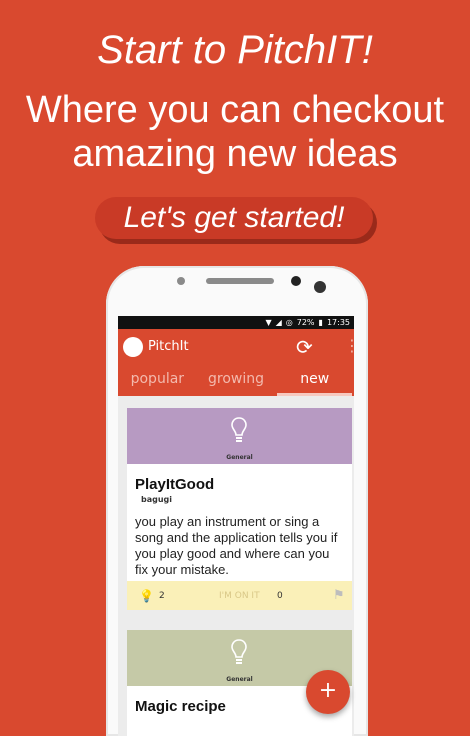 The width and height of the screenshot is (470, 736). What do you see at coordinates (162, 596) in the screenshot?
I see `like-count: 2` at bounding box center [162, 596].